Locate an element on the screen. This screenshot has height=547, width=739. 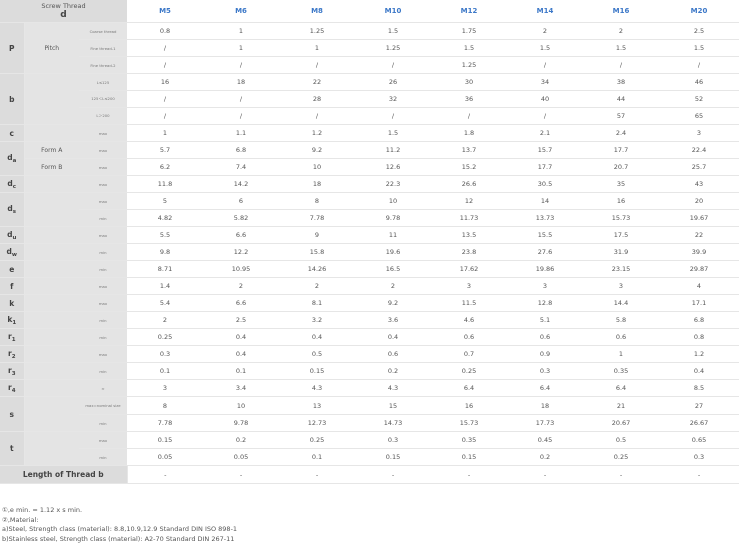
value-cell: 0.15 is located at coordinates (317, 371).